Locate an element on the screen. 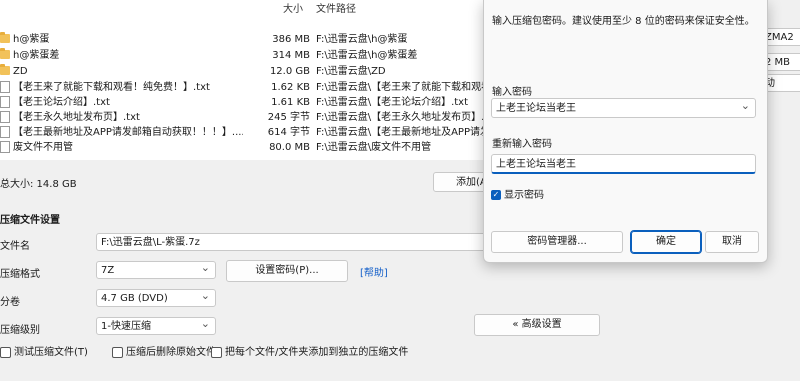 Image resolution: width=800 pixels, height=381 pixels. checkmark-icon: ✓ is located at coordinates (496, 195).